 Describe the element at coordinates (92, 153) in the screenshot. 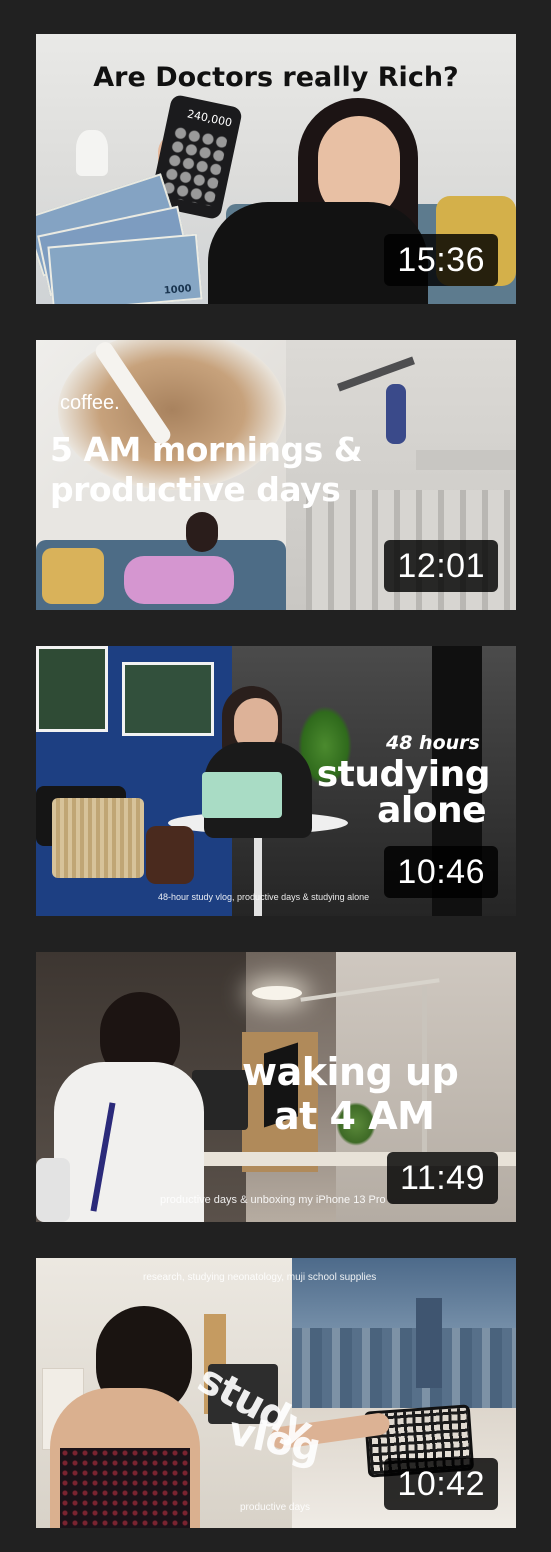

I see `lamp-shape` at that location.